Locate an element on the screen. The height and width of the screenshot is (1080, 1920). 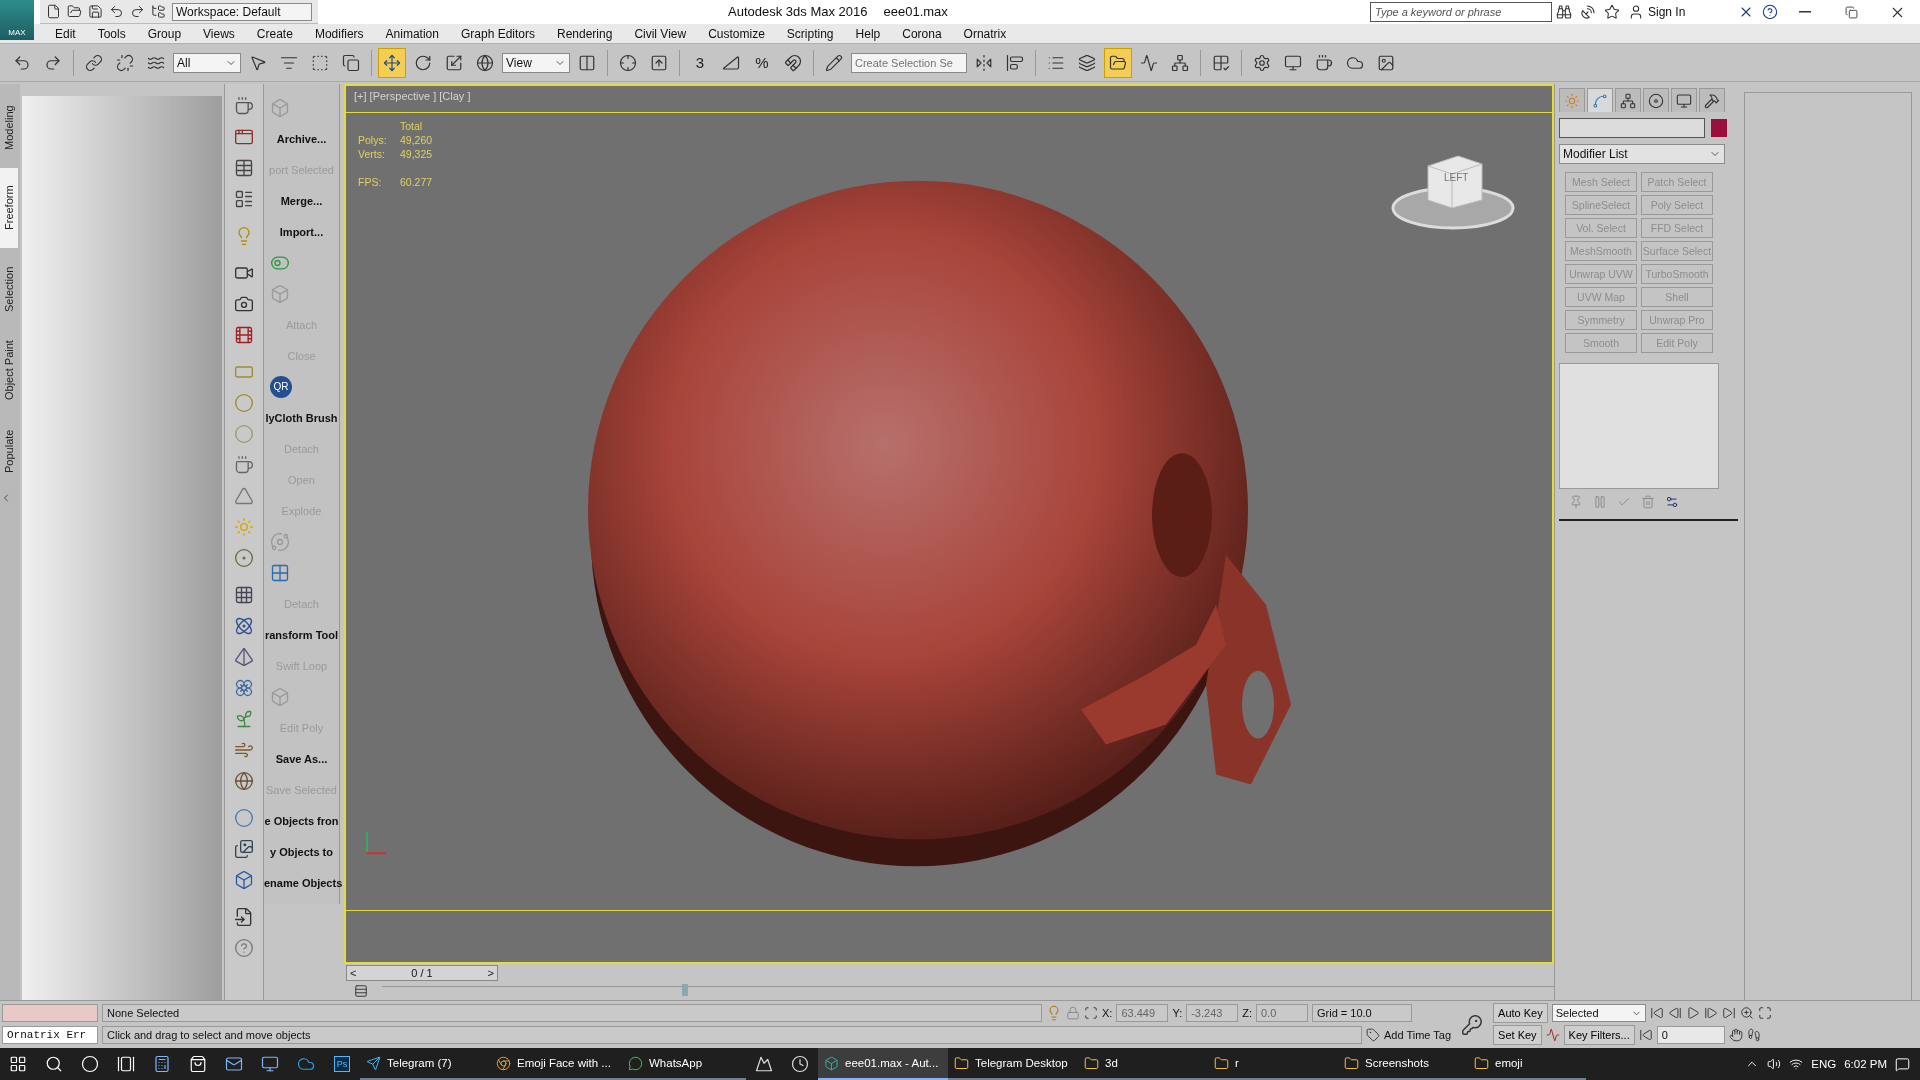
taskbar-item: r is located at coordinates (1273, 1064).